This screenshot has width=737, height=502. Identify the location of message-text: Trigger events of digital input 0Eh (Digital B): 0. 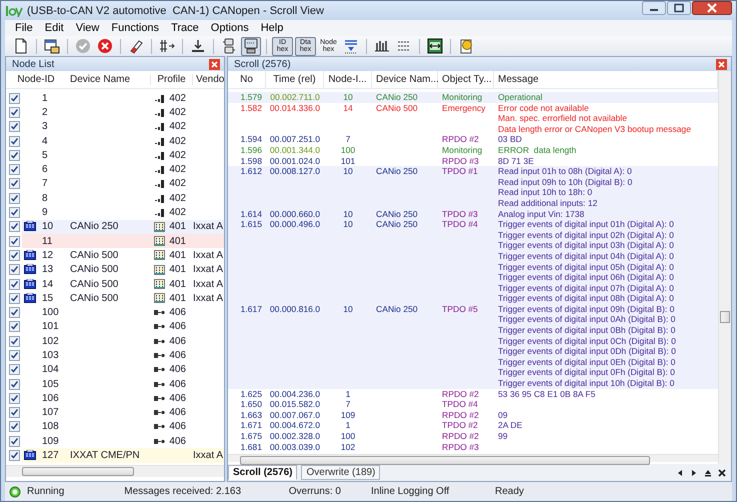
(587, 362).